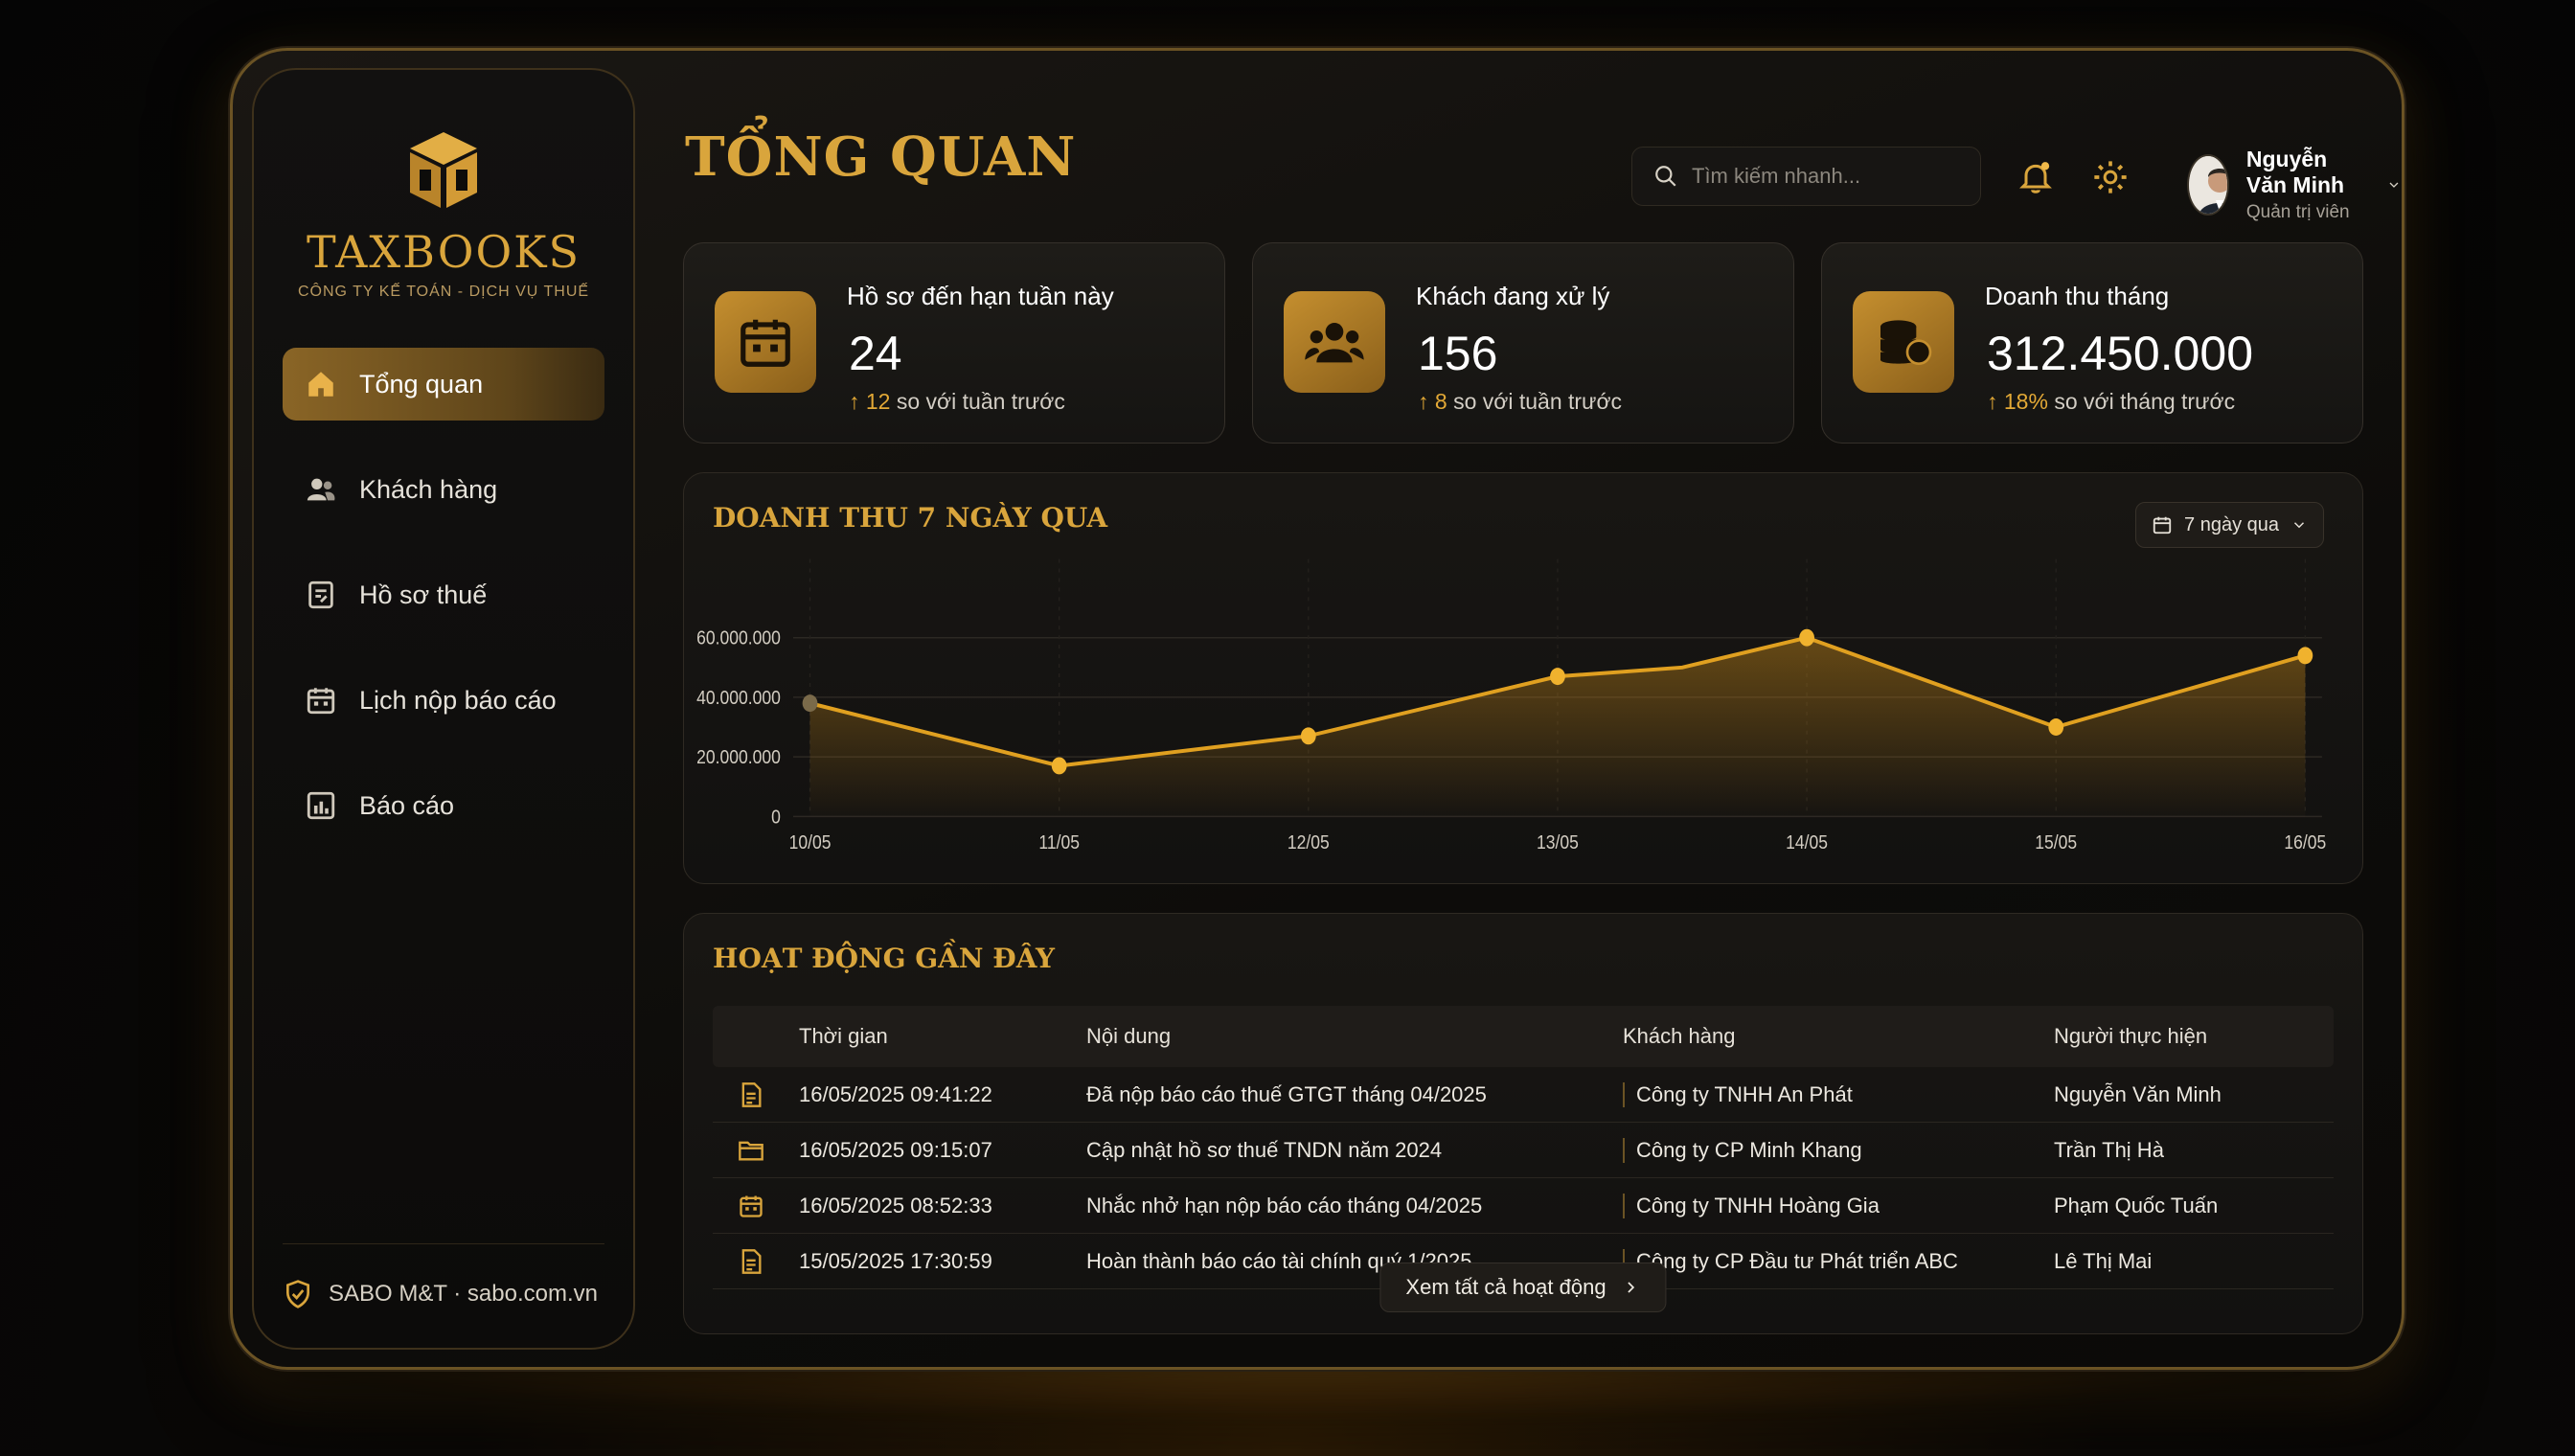  What do you see at coordinates (875, 353) in the screenshot?
I see `card-value: 24` at bounding box center [875, 353].